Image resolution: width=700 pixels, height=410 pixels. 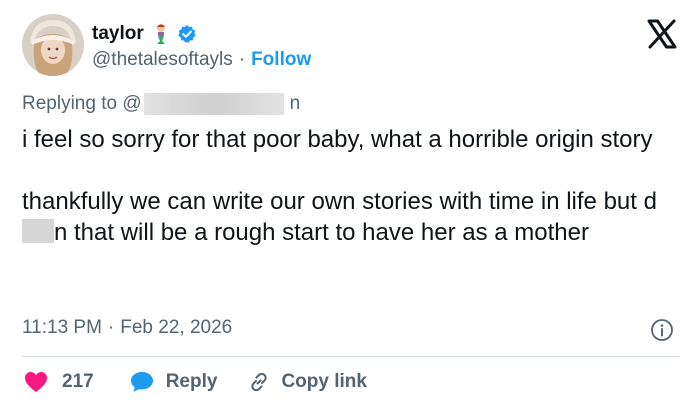 What do you see at coordinates (118, 34) in the screenshot?
I see `display-name: taylor` at bounding box center [118, 34].